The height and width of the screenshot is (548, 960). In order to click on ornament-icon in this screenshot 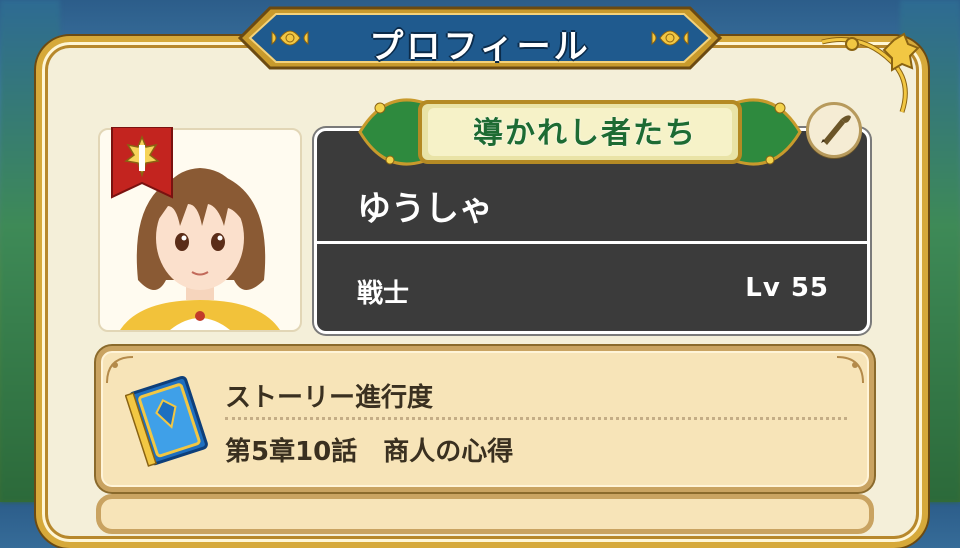, I will do `click(850, 370)`.